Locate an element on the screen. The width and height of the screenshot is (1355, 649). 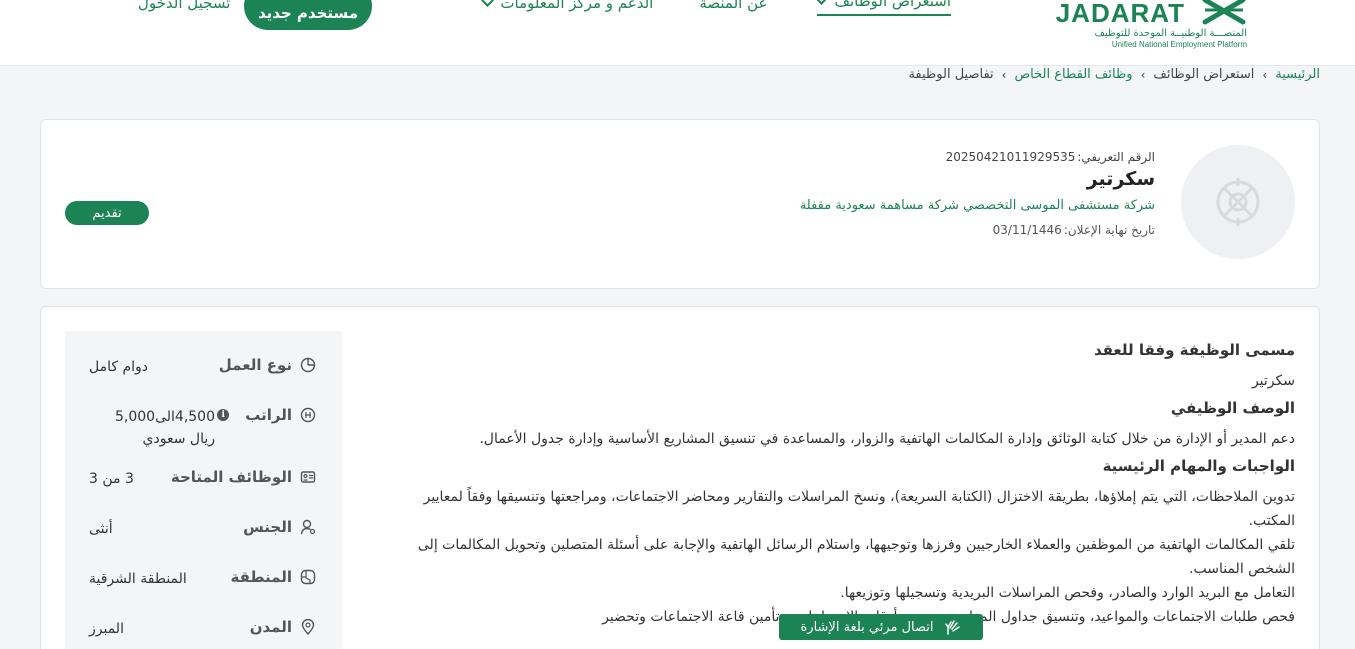
company-logo-placeholder is located at coordinates (1238, 202).